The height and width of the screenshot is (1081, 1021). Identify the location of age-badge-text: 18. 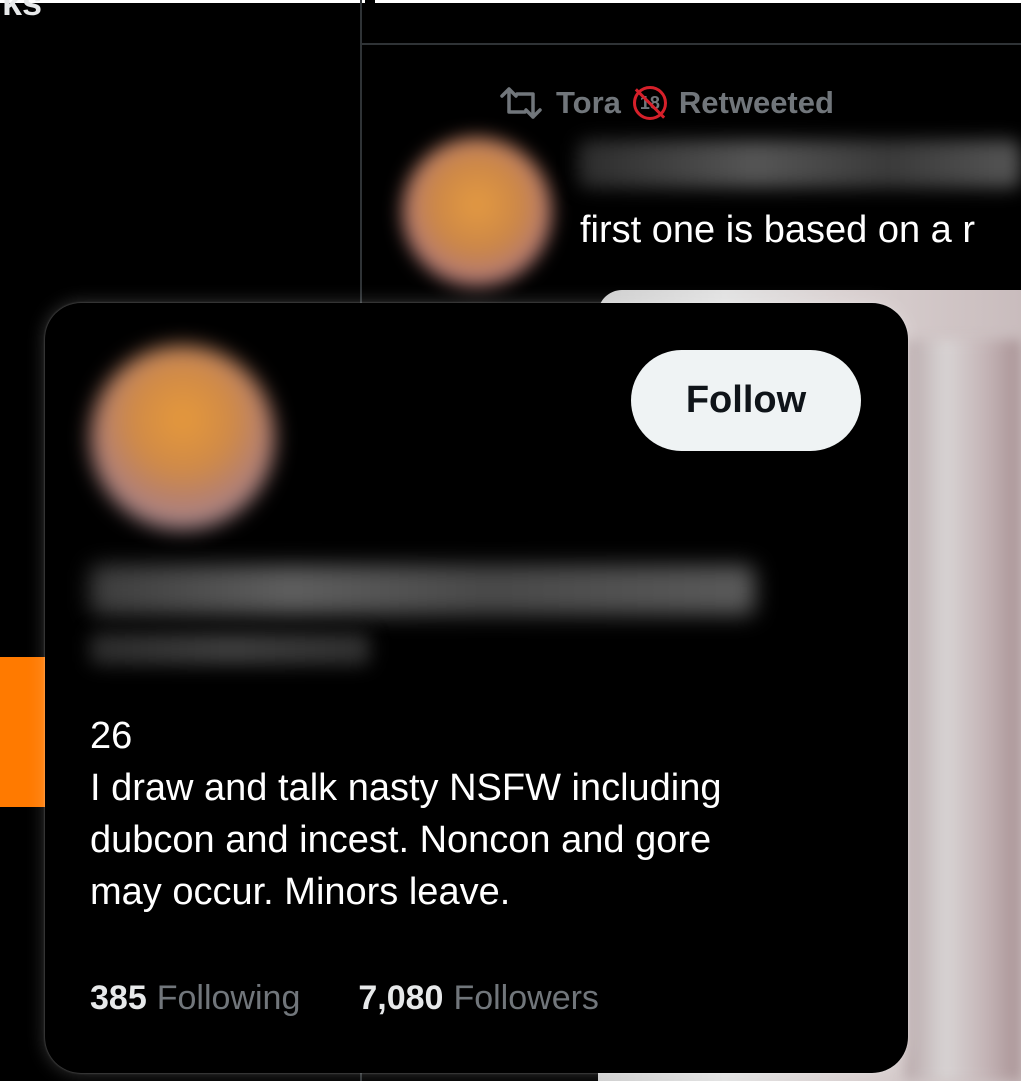
(649, 102).